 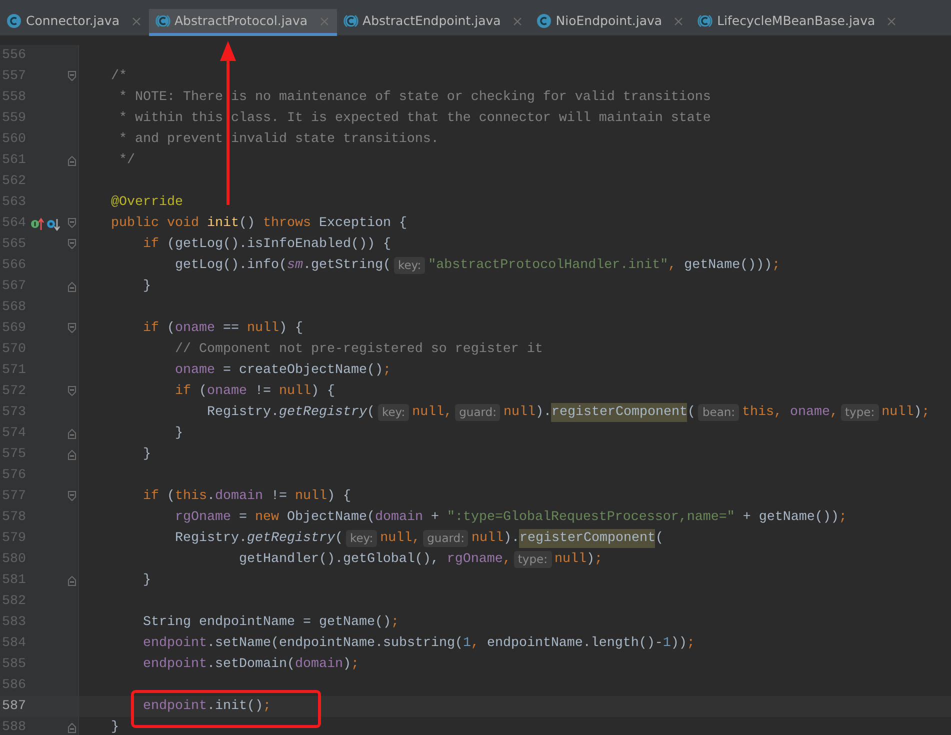 I want to click on code-text: = createObjectName(), so click(x=302, y=371).